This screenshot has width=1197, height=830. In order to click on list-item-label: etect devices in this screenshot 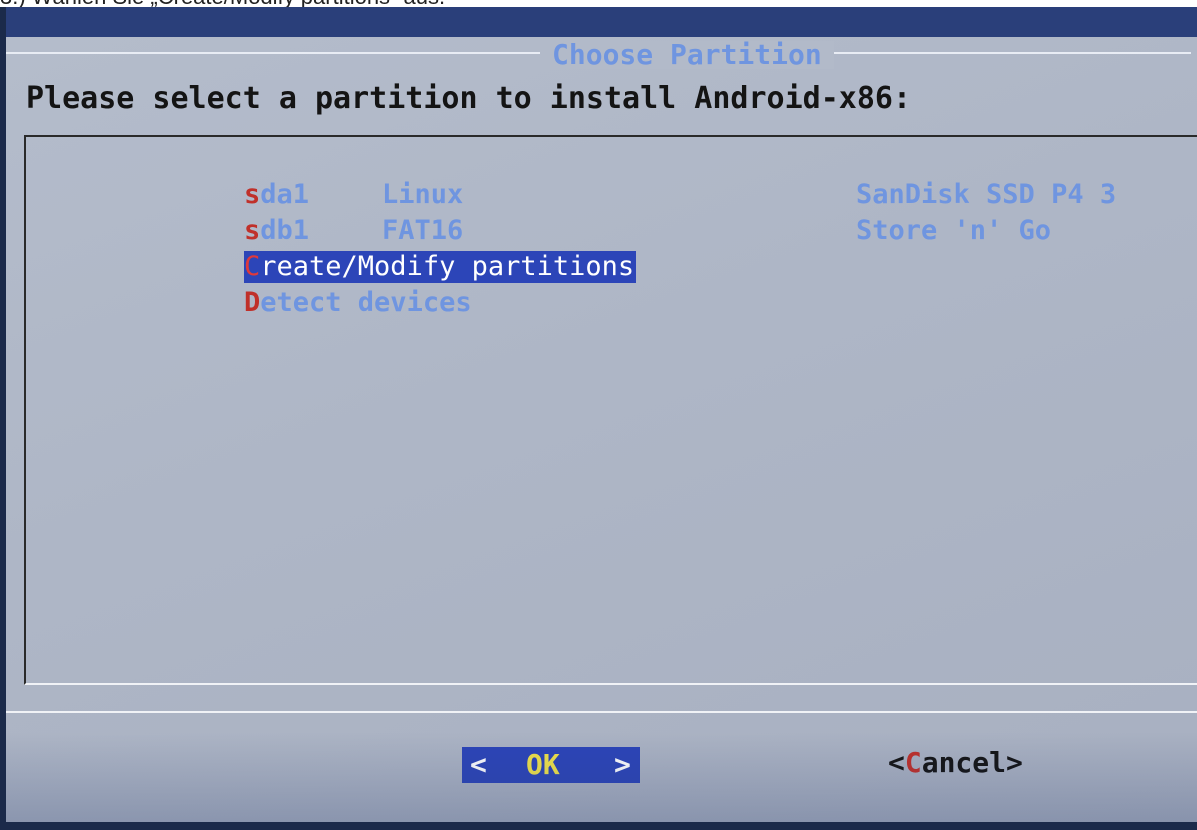, I will do `click(366, 302)`.